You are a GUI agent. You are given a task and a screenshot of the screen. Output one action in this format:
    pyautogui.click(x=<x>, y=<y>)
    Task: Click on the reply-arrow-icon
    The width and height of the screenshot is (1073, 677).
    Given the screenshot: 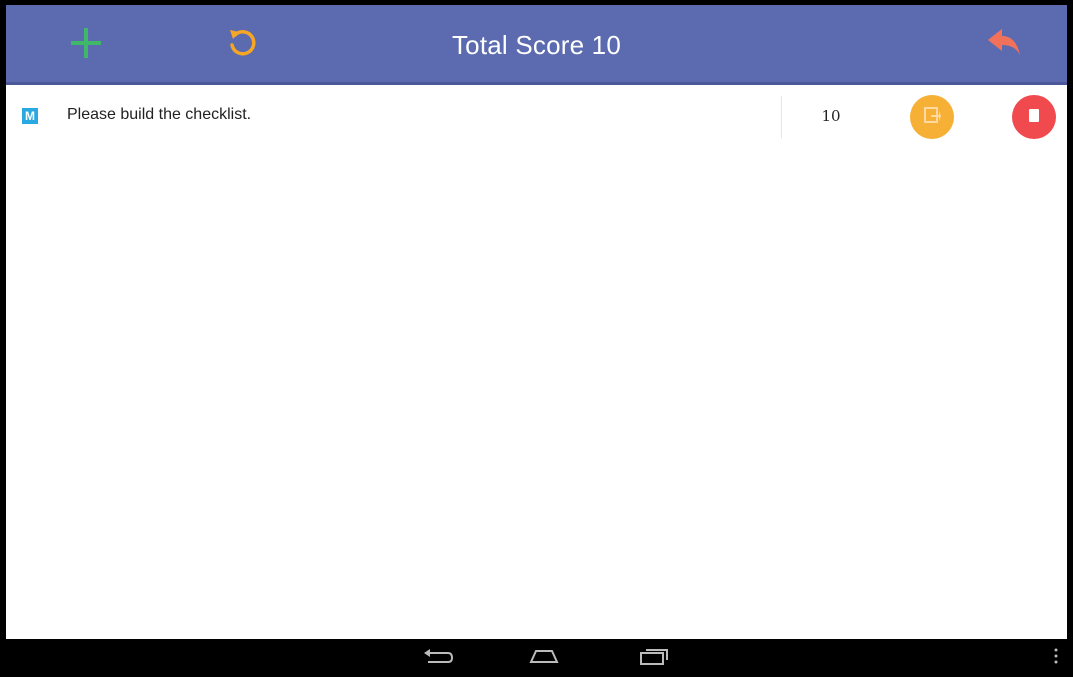 What is the action you would take?
    pyautogui.click(x=1004, y=45)
    